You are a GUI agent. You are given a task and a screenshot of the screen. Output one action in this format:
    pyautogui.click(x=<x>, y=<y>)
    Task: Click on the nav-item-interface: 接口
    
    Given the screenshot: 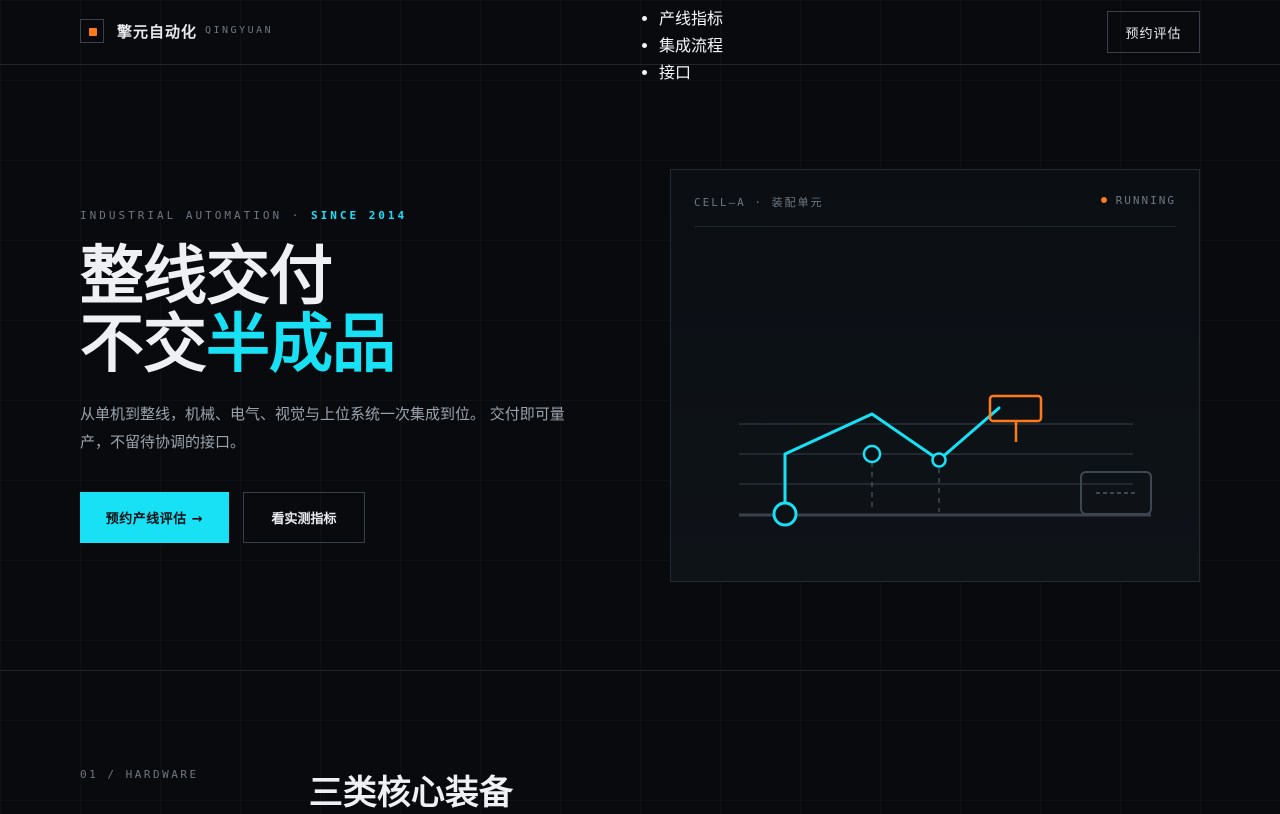 What is the action you would take?
    pyautogui.click(x=682, y=72)
    